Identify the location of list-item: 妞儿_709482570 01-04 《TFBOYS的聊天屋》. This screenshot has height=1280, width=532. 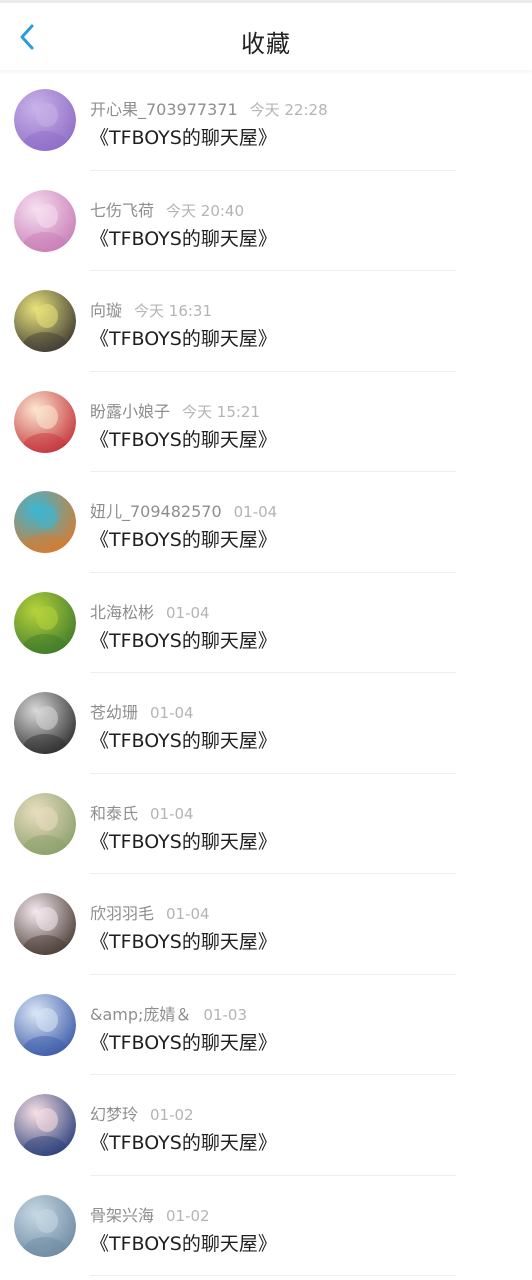
(266, 522).